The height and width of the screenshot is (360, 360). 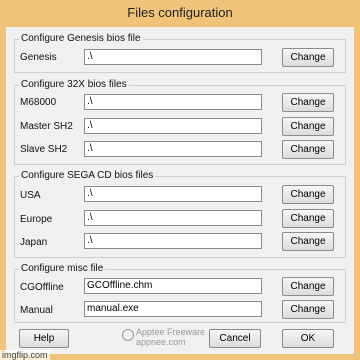 I want to click on label-japan: Japan, so click(x=34, y=242).